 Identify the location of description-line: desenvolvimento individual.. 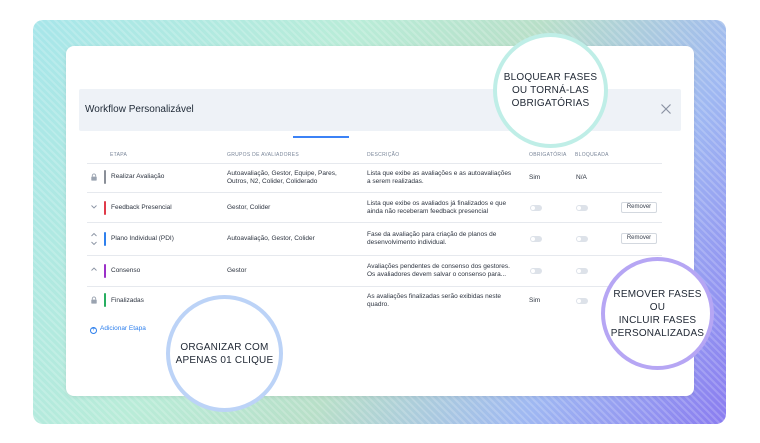
(407, 242).